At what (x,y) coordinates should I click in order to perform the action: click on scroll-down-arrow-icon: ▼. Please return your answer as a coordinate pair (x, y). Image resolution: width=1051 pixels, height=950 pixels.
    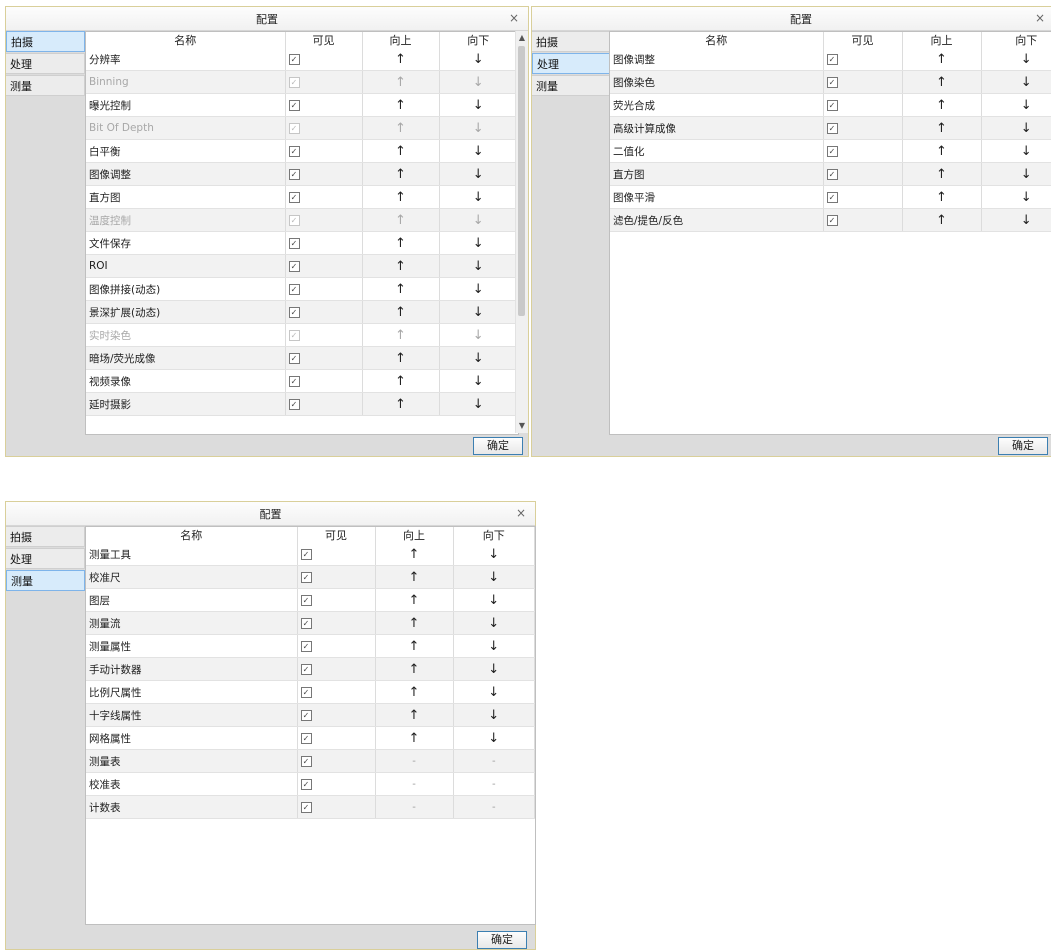
    Looking at the image, I should click on (522, 426).